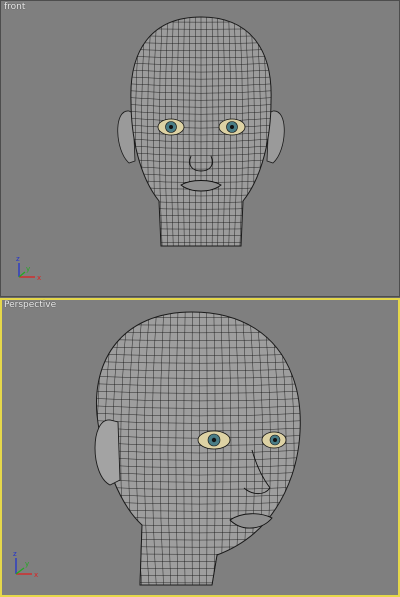 Image resolution: width=400 pixels, height=597 pixels. I want to click on ear, so click(107, 452).